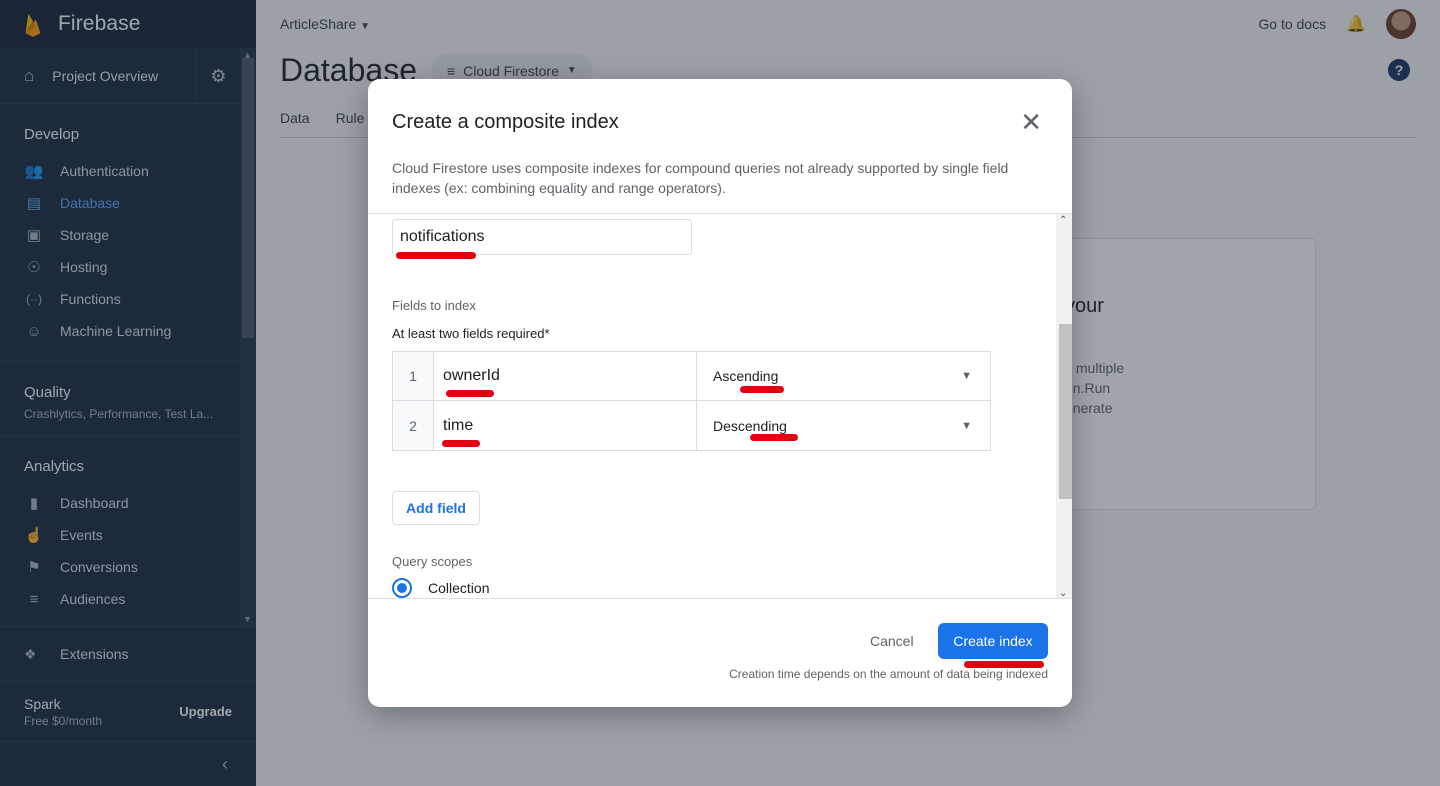  What do you see at coordinates (402, 588) in the screenshot?
I see `collection-scope-radio` at bounding box center [402, 588].